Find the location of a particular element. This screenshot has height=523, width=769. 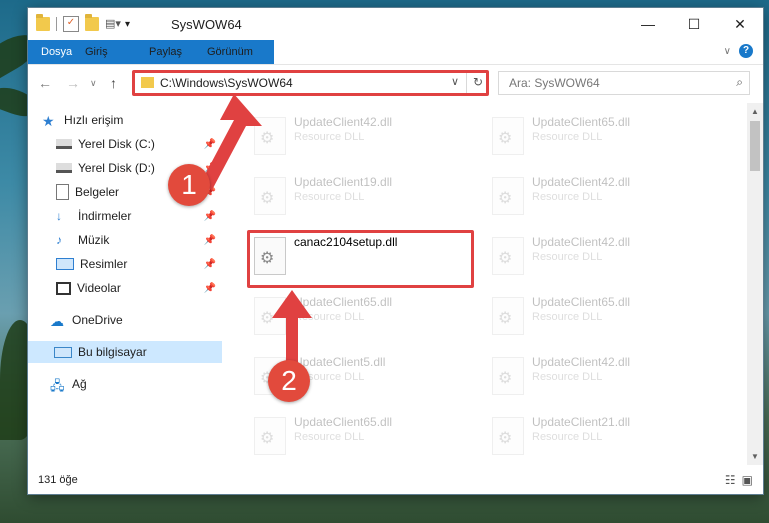

item-count: 131 öğe is located at coordinates (58, 480).